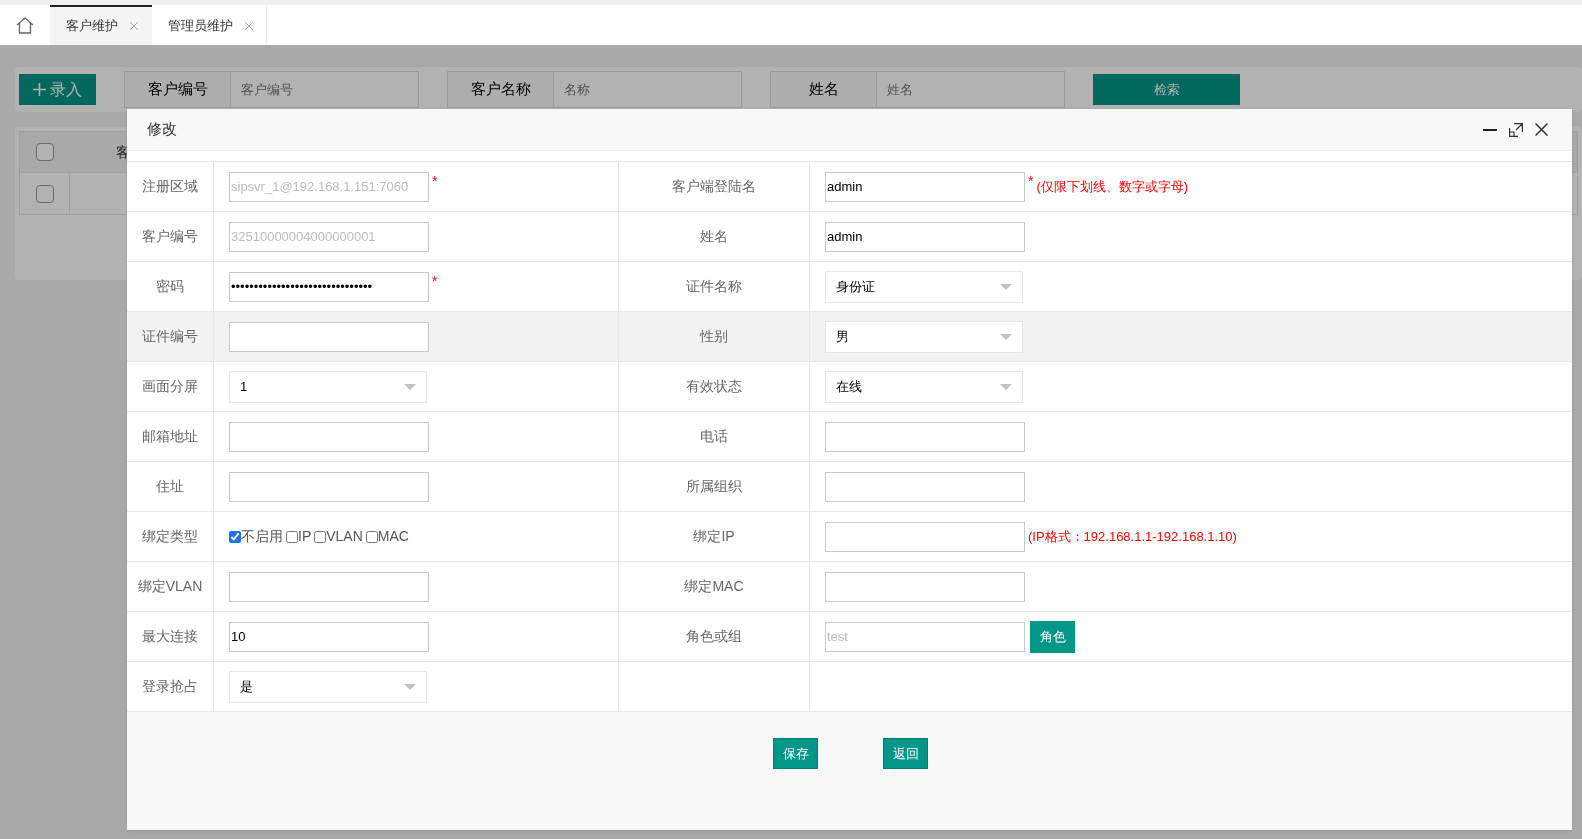 This screenshot has height=839, width=1582. Describe the element at coordinates (329, 636) in the screenshot. I see `input-field: 10` at that location.